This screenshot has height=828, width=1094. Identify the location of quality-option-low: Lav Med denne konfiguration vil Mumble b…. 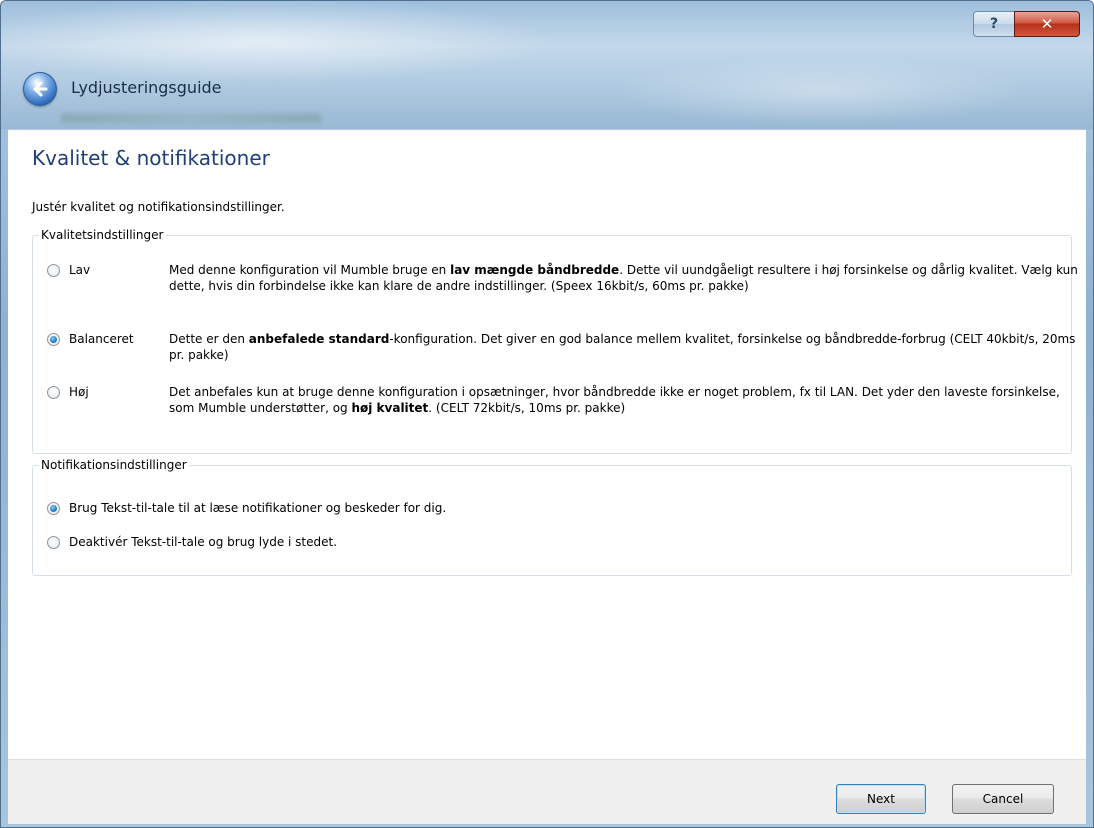
(563, 278).